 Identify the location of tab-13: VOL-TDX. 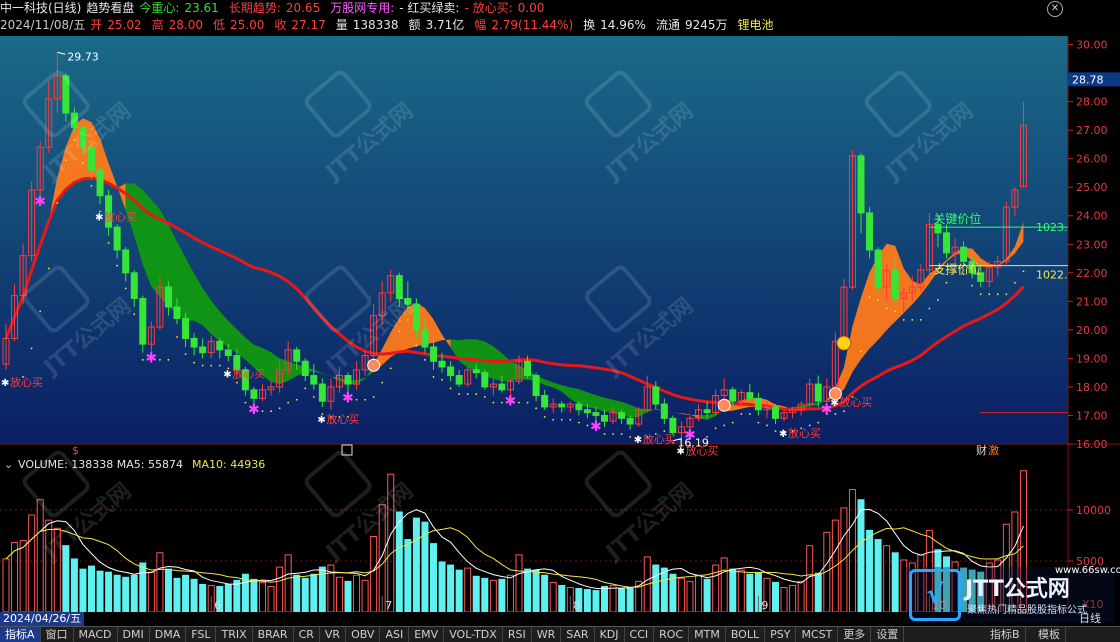
(473, 634).